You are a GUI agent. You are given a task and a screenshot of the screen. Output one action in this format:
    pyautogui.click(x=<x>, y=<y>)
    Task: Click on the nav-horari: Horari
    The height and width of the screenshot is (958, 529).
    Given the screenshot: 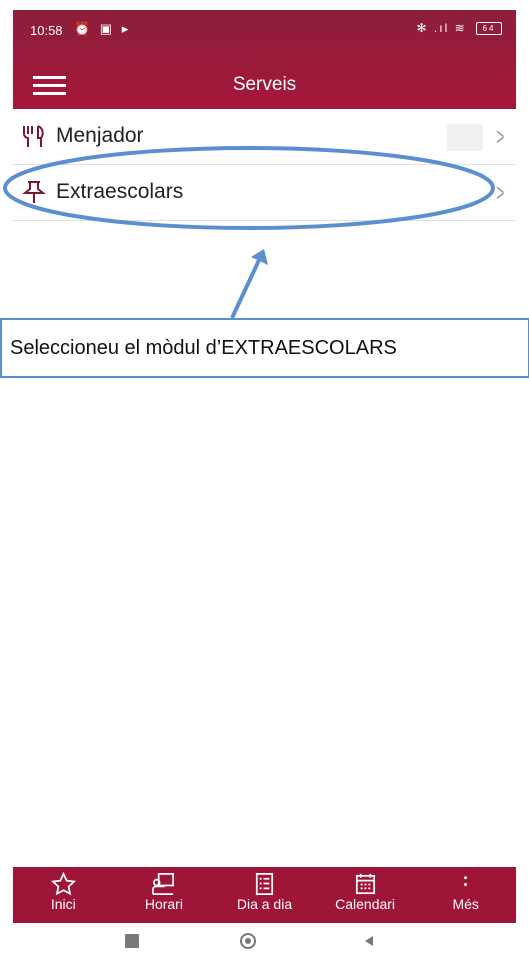 What is the action you would take?
    pyautogui.click(x=164, y=895)
    